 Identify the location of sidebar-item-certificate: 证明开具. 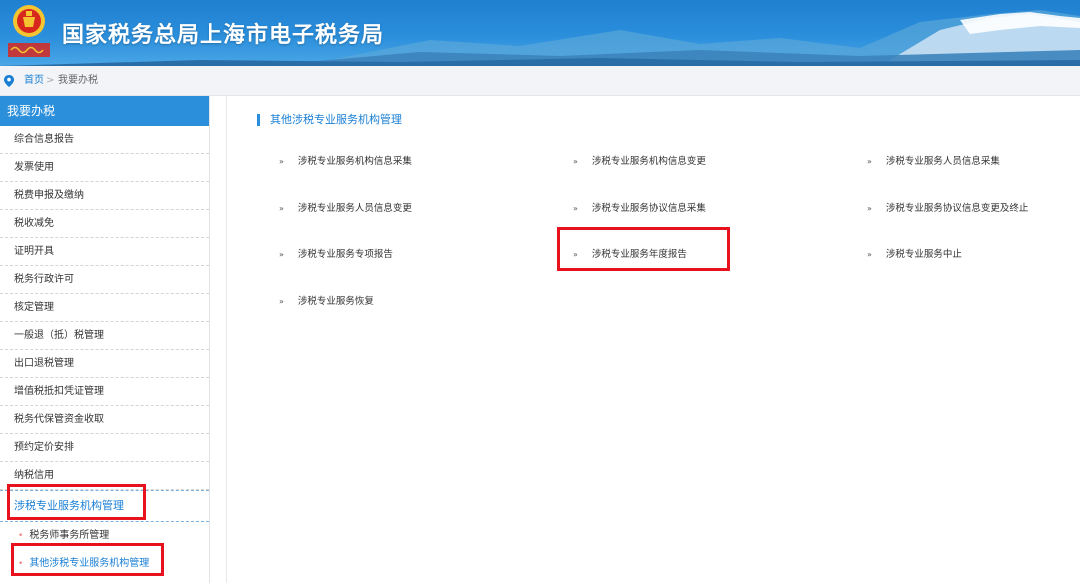
(104, 252).